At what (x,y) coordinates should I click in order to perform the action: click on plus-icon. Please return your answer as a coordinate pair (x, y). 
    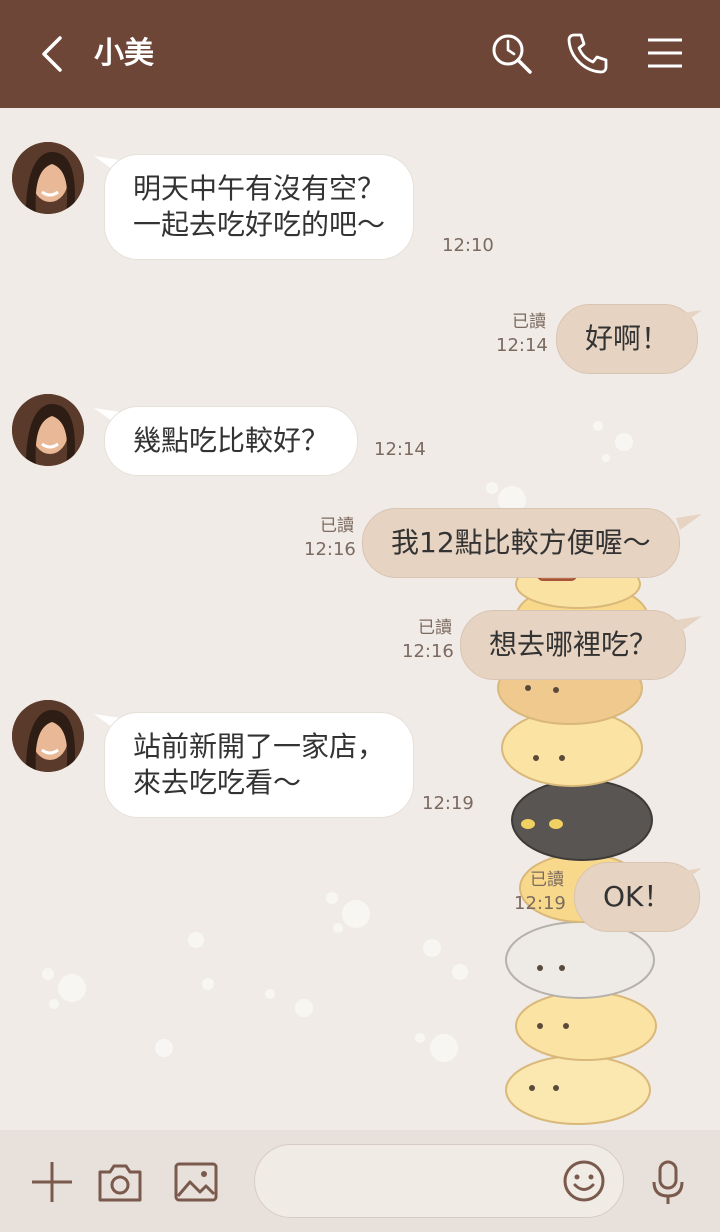
    Looking at the image, I should click on (52, 1182).